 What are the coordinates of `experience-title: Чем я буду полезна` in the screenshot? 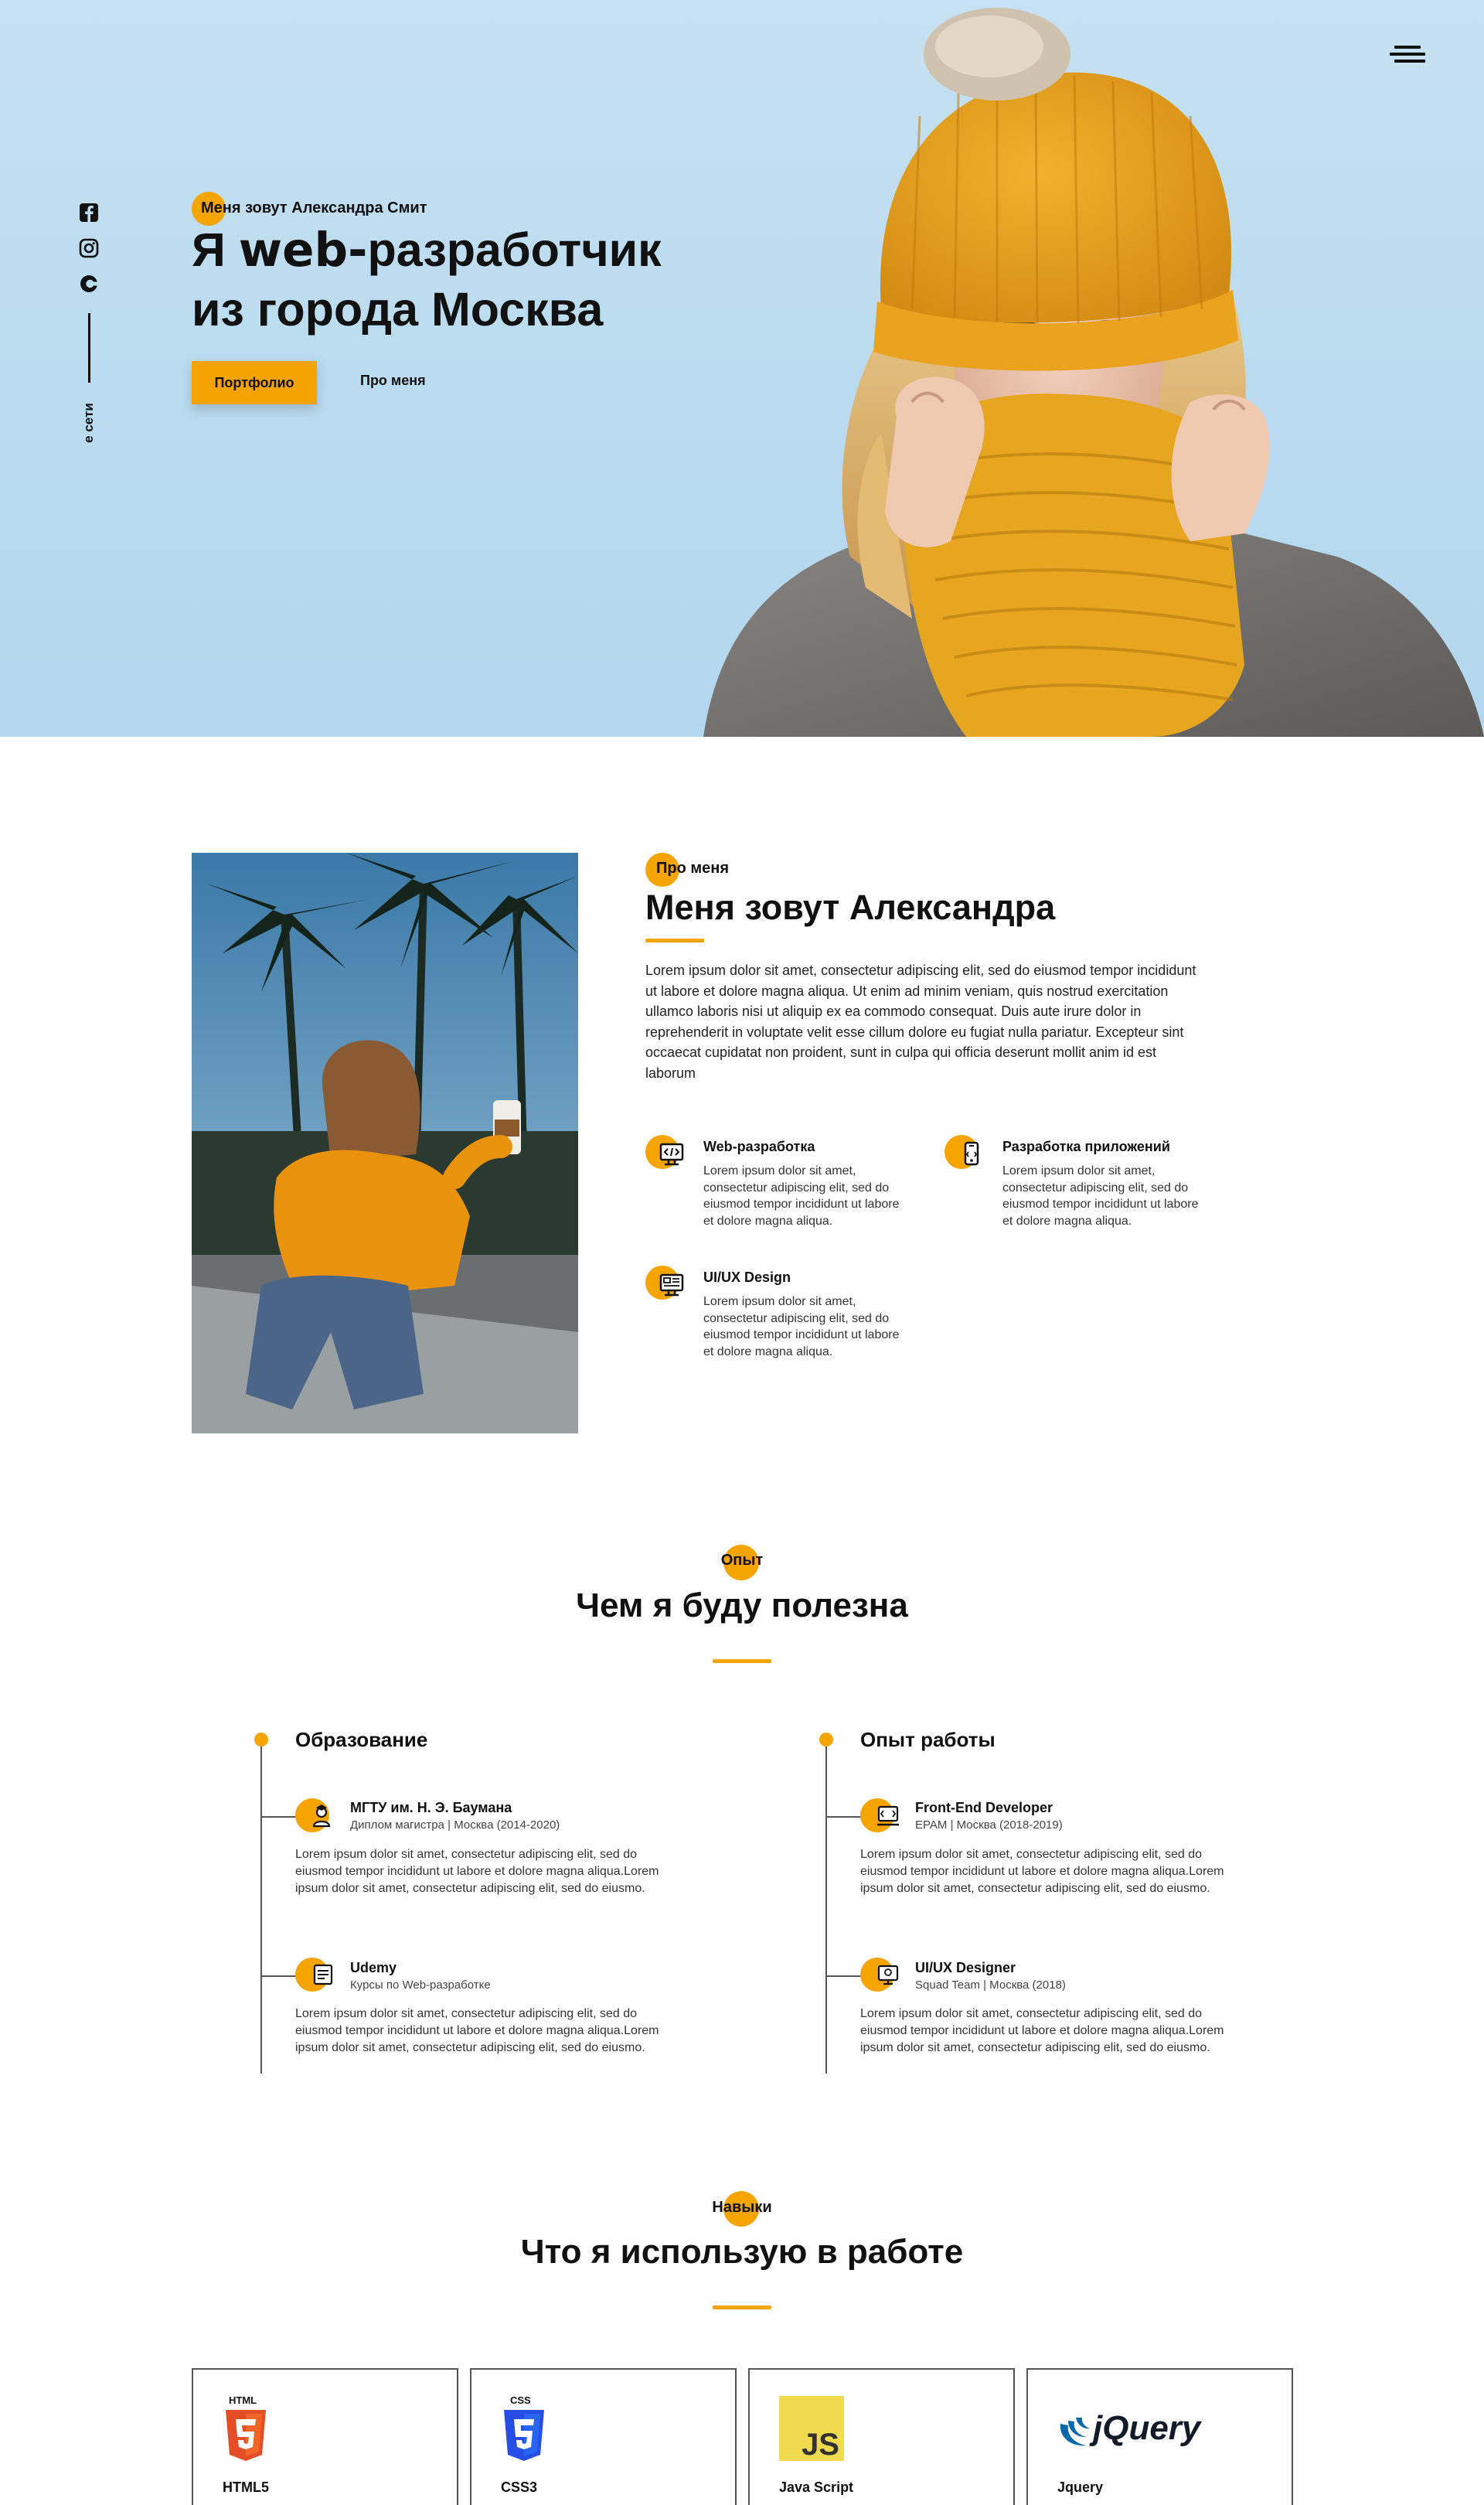 It's located at (742, 1605).